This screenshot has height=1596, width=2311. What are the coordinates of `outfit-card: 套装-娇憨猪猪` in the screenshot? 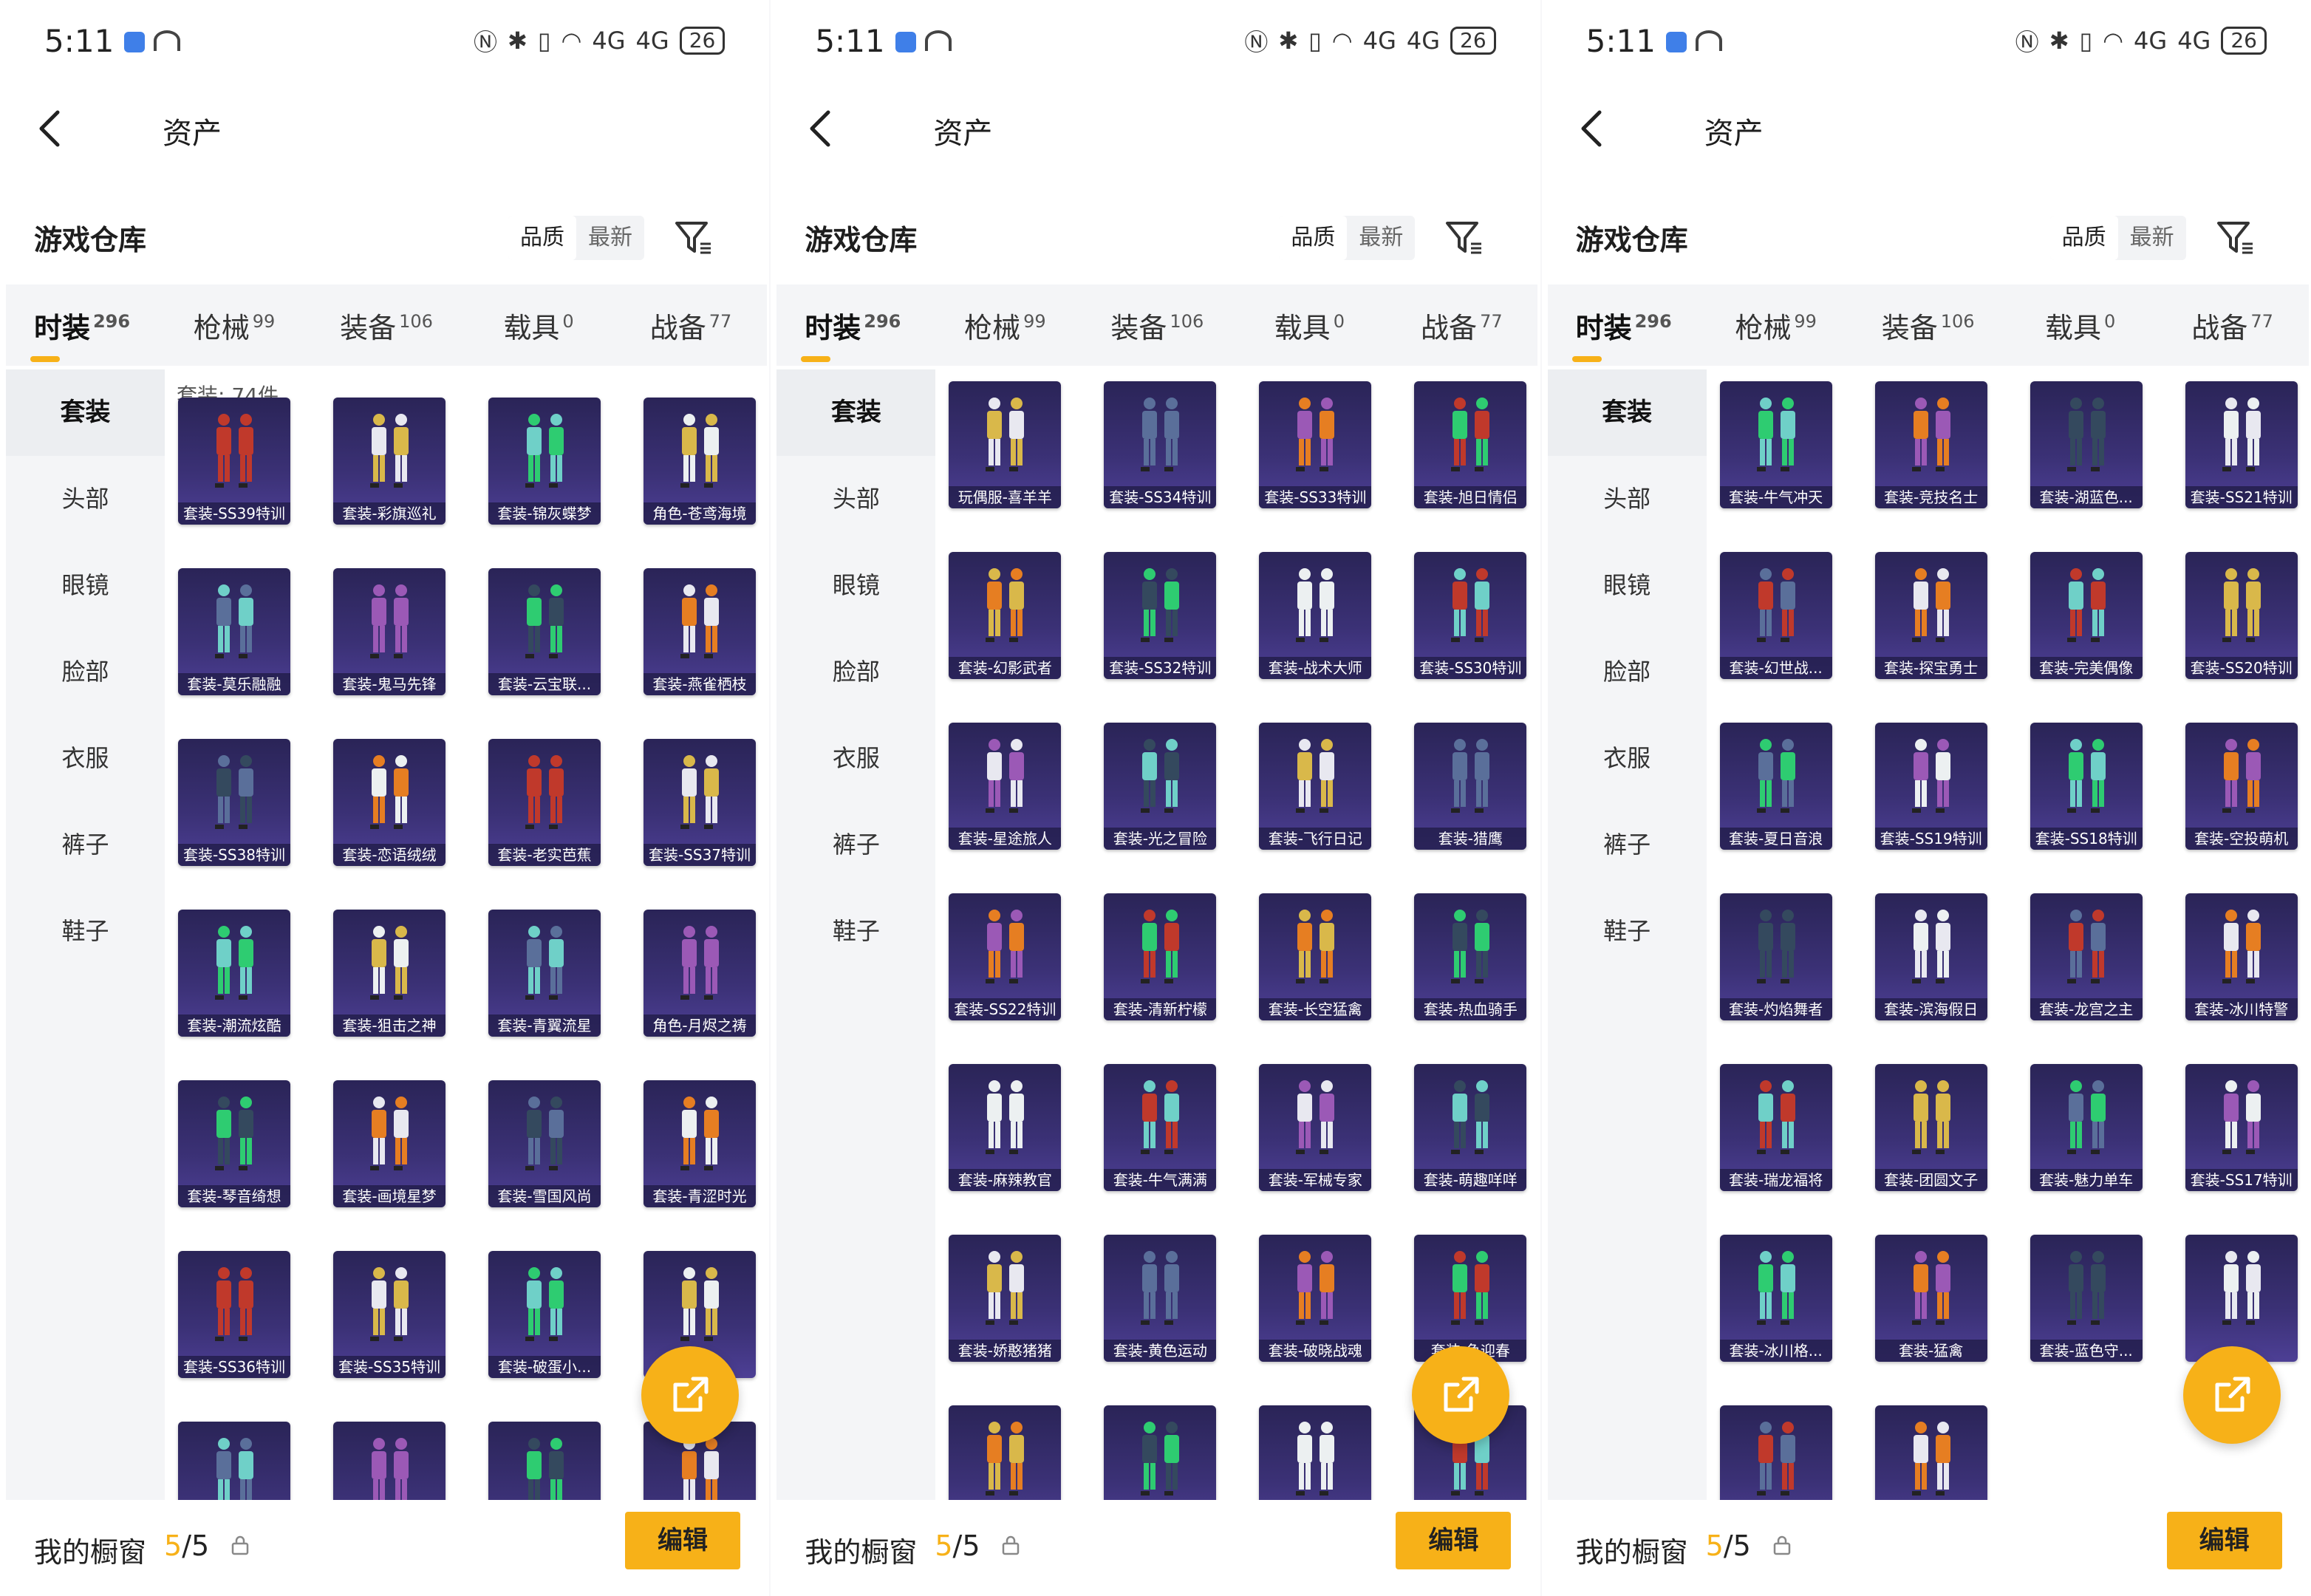 It's located at (1005, 1298).